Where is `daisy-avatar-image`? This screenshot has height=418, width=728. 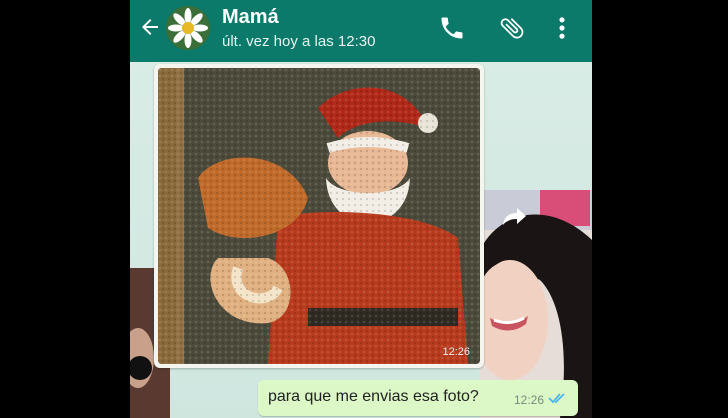
daisy-avatar-image is located at coordinates (188, 28).